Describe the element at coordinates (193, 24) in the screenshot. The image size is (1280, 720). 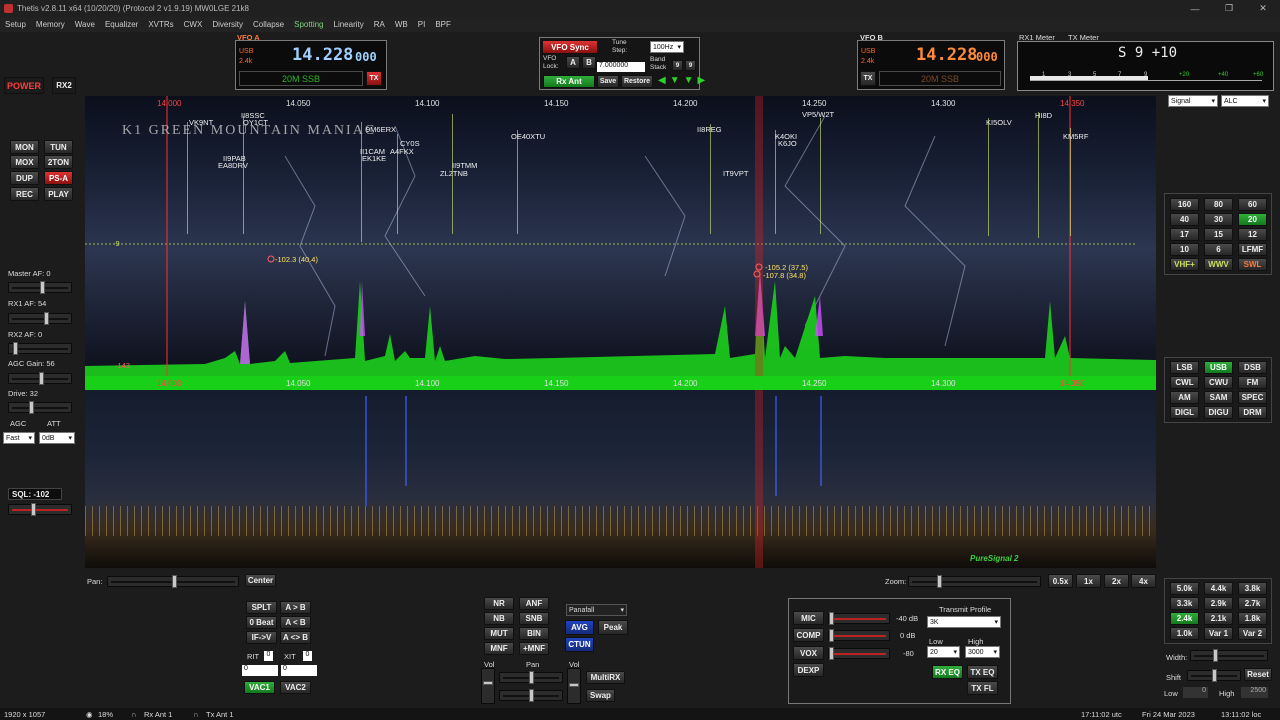
I see `menu-cwx: CWX` at that location.